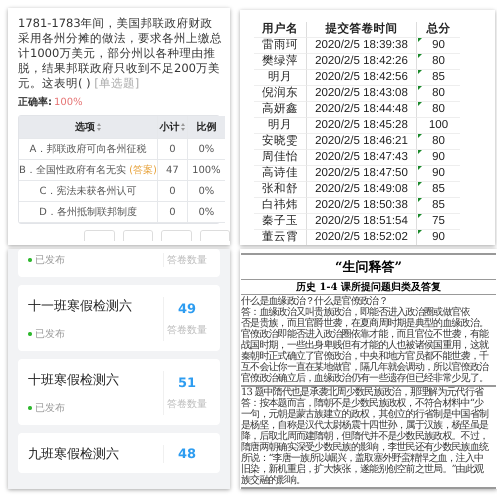 Image resolution: width=497 pixels, height=497 pixels. Describe the element at coordinates (119, 318) in the screenshot. I see `survey-card: 十一班寒假检测六 已发布 49 答卷数量` at that location.